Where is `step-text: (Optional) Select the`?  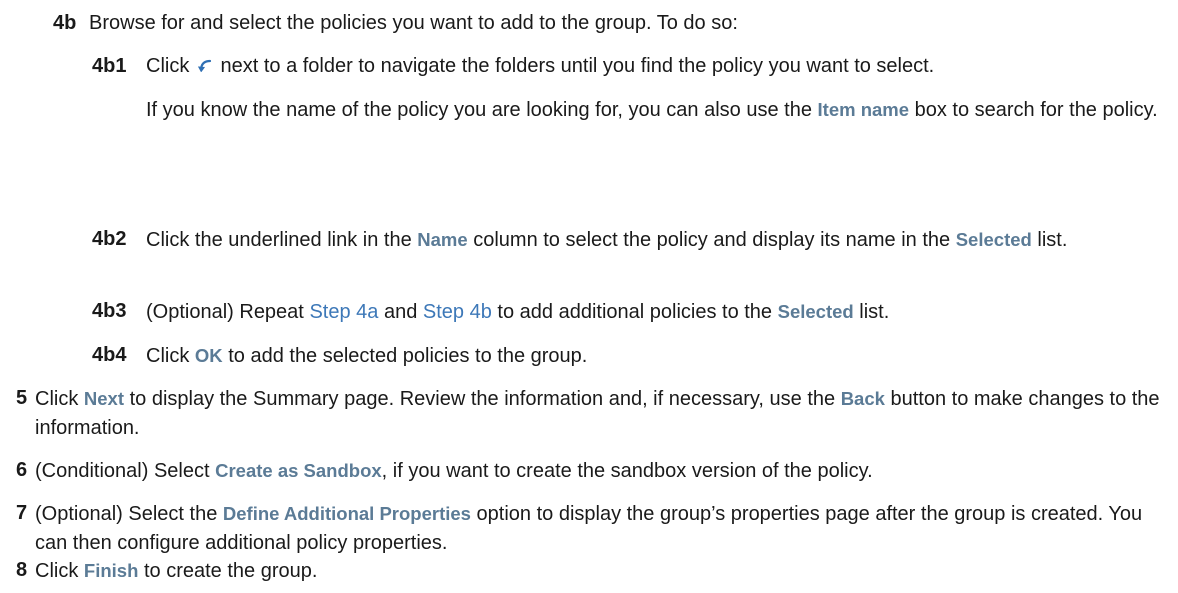 step-text: (Optional) Select the is located at coordinates (126, 514).